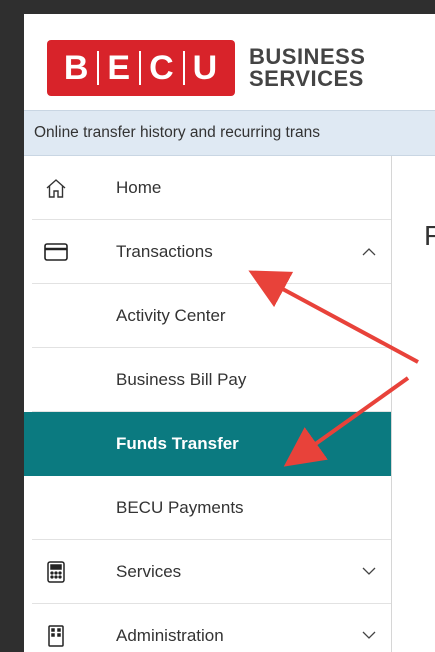  What do you see at coordinates (177, 443) in the screenshot?
I see `sidebar-item-label: Funds Transfer` at bounding box center [177, 443].